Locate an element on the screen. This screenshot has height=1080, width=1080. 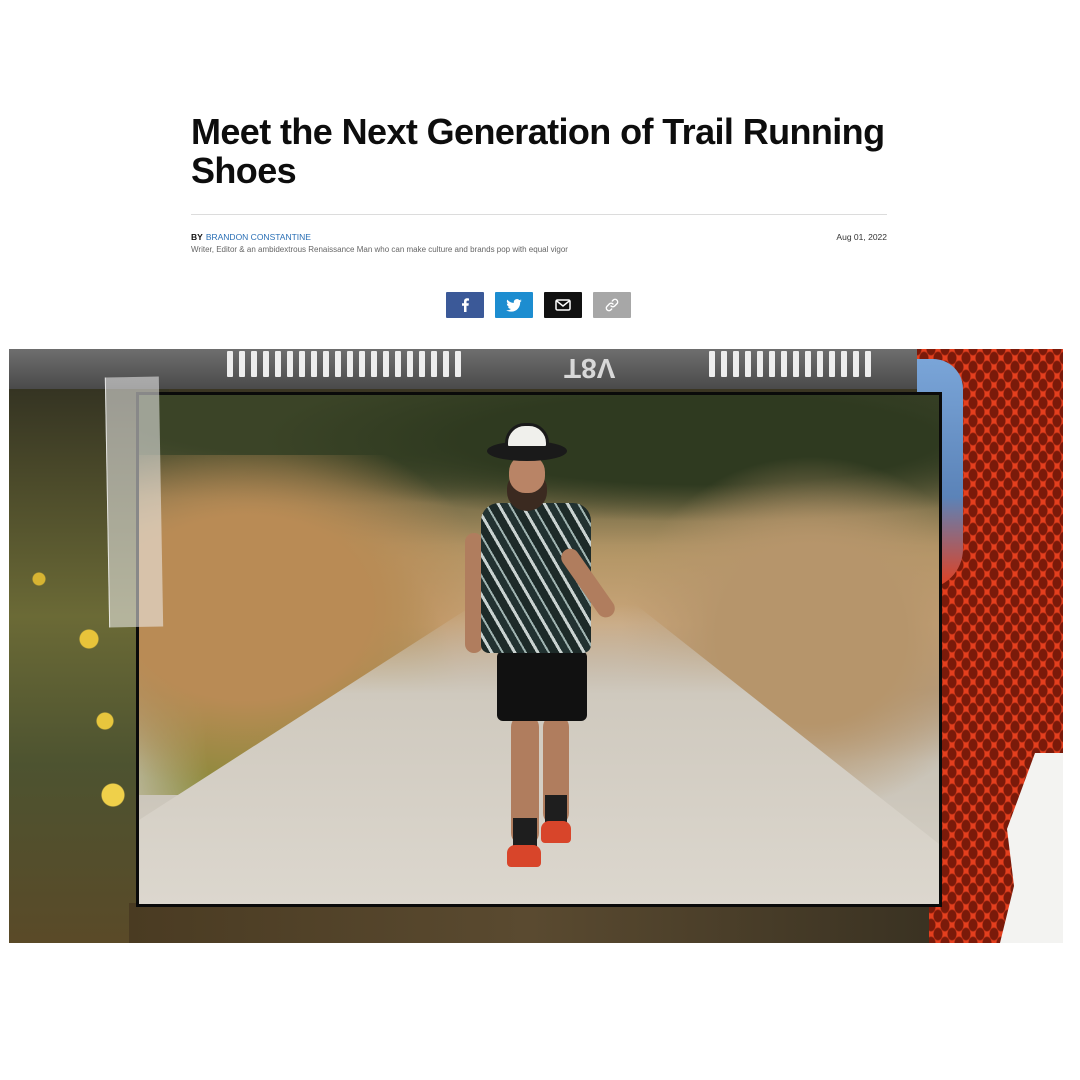
masking-tape is located at coordinates (134, 502).